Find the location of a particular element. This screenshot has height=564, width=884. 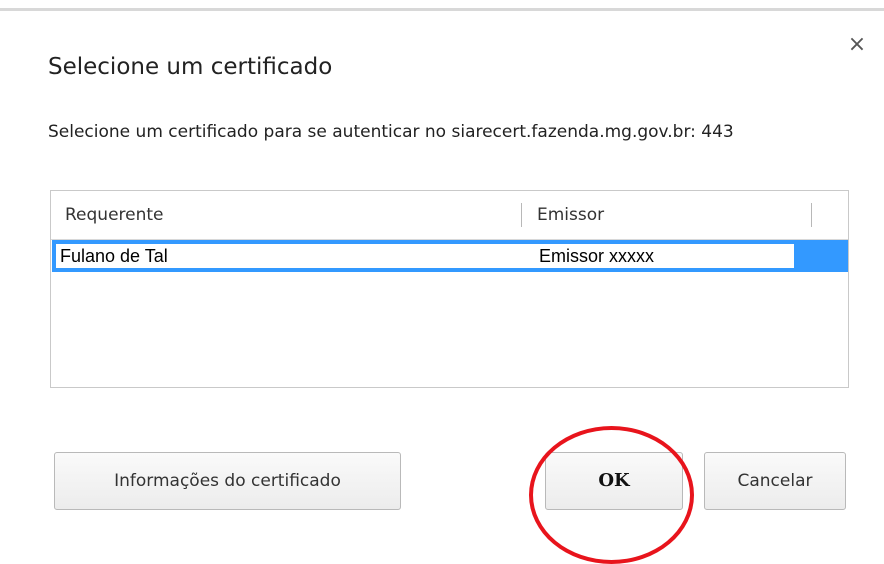

dialog-top-border is located at coordinates (442, 9).